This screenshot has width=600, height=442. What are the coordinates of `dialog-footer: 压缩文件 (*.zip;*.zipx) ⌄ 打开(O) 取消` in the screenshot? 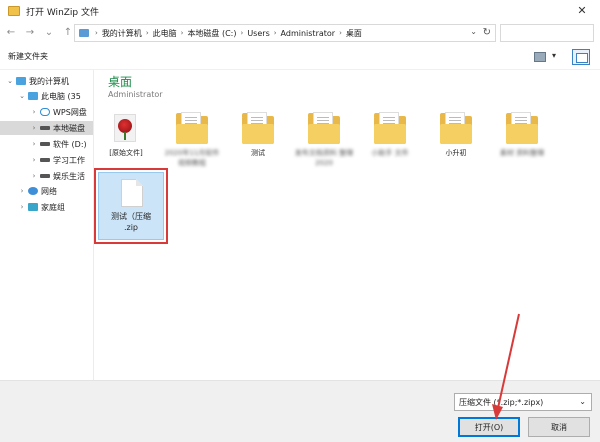 It's located at (300, 411).